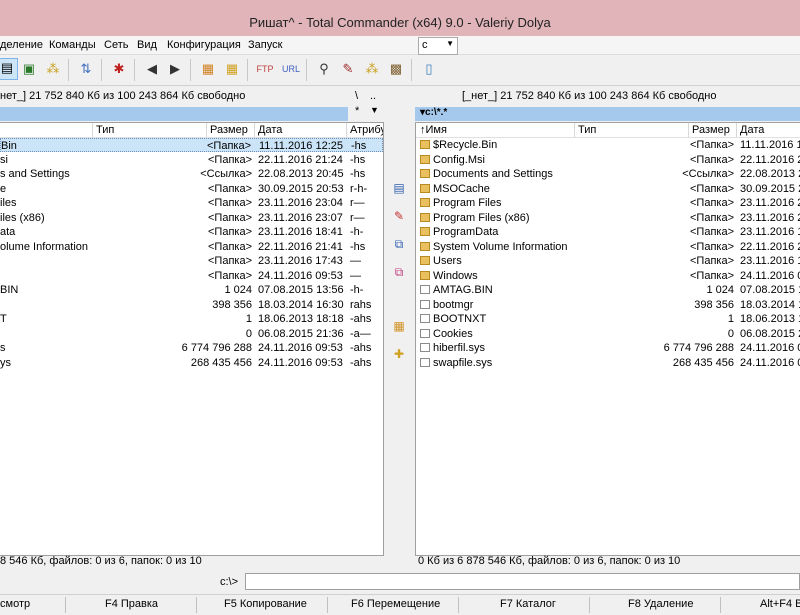 Image resolution: width=800 pixels, height=615 pixels. What do you see at coordinates (300, 217) in the screenshot?
I see `file-date: 23.11.2016 23:07` at bounding box center [300, 217].